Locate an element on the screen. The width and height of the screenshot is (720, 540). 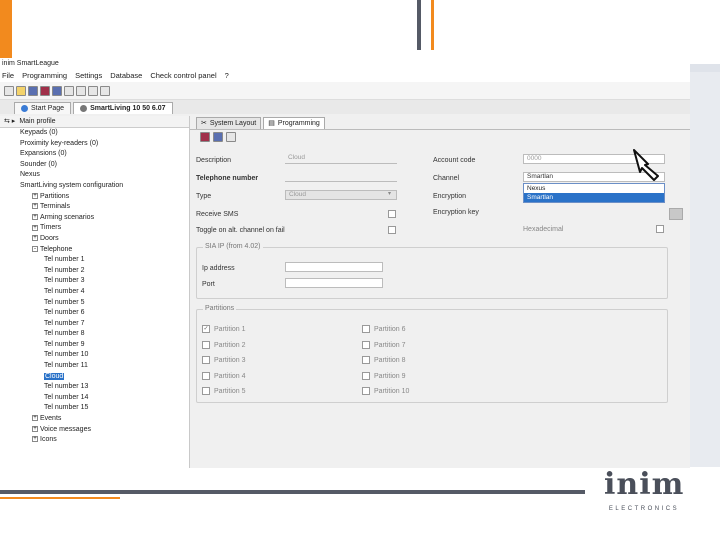
tree-item: Expansions (0) is located at coordinates (94, 154).